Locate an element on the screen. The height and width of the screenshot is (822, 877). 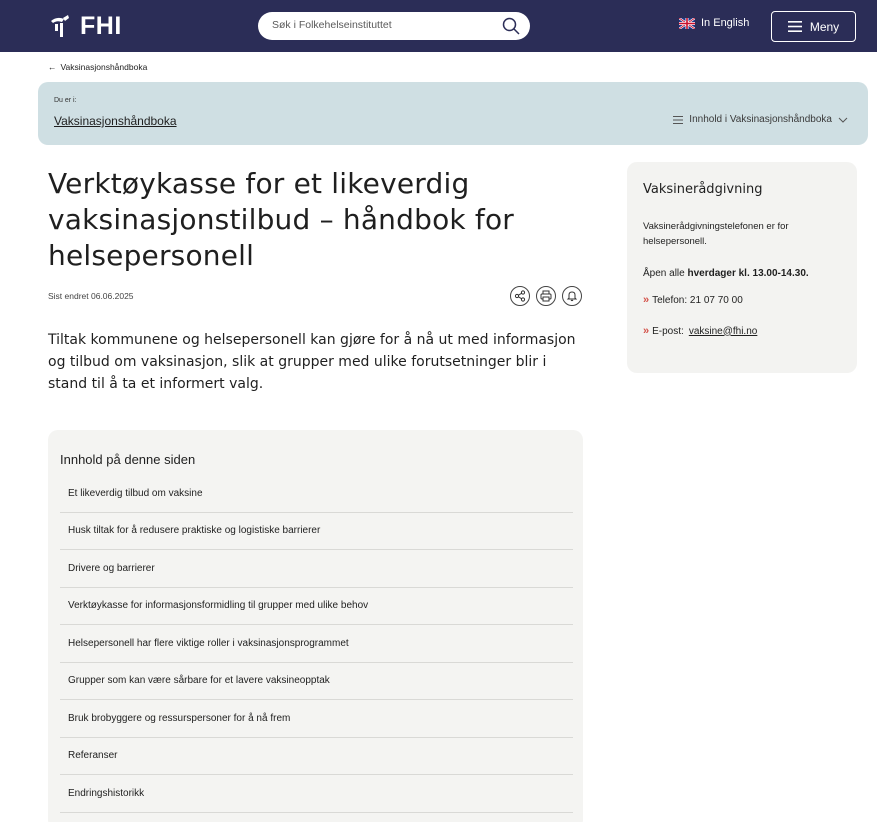
hamburger-icon is located at coordinates (794, 26).